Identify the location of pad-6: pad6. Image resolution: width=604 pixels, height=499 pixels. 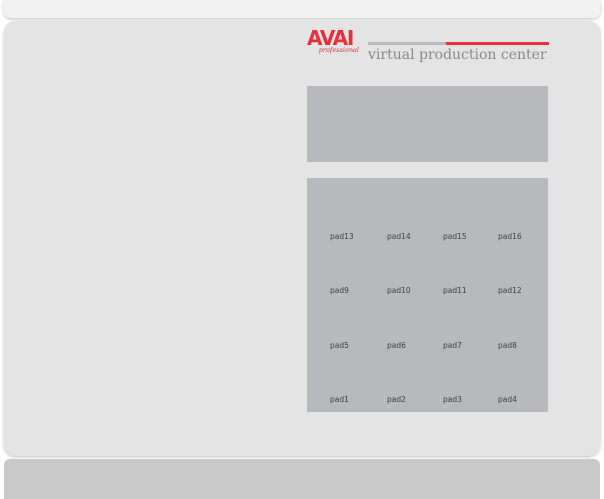
(412, 346).